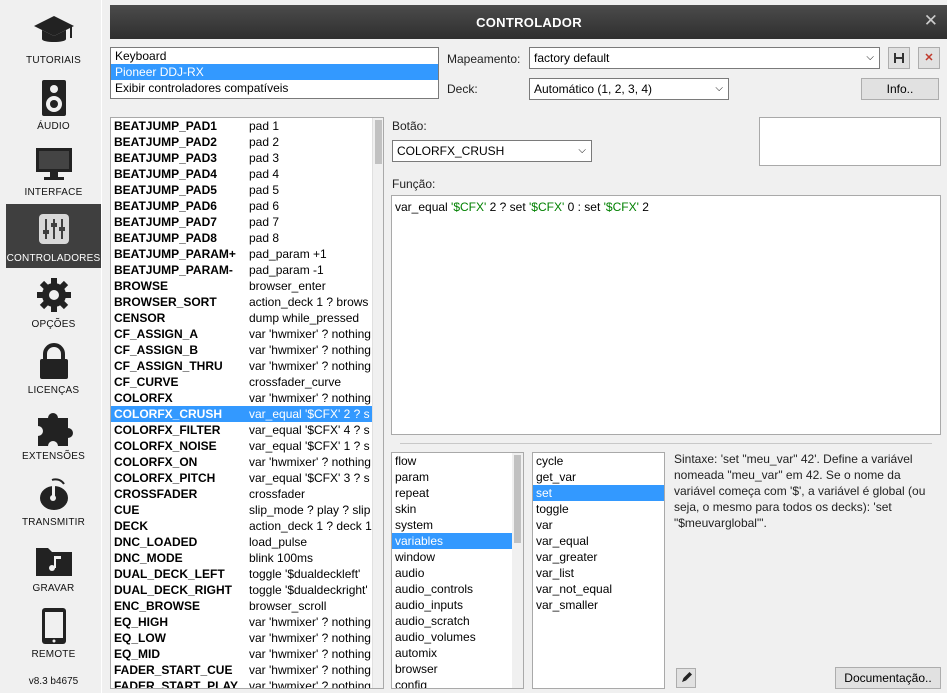 The height and width of the screenshot is (693, 947). What do you see at coordinates (457, 493) in the screenshot?
I see `category-item: repeat` at bounding box center [457, 493].